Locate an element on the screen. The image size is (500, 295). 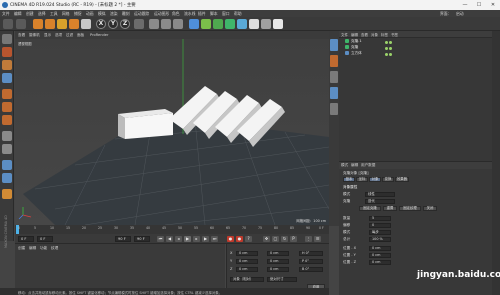
fix-texture-button: 固定纹理 is located at coordinates (410, 208).